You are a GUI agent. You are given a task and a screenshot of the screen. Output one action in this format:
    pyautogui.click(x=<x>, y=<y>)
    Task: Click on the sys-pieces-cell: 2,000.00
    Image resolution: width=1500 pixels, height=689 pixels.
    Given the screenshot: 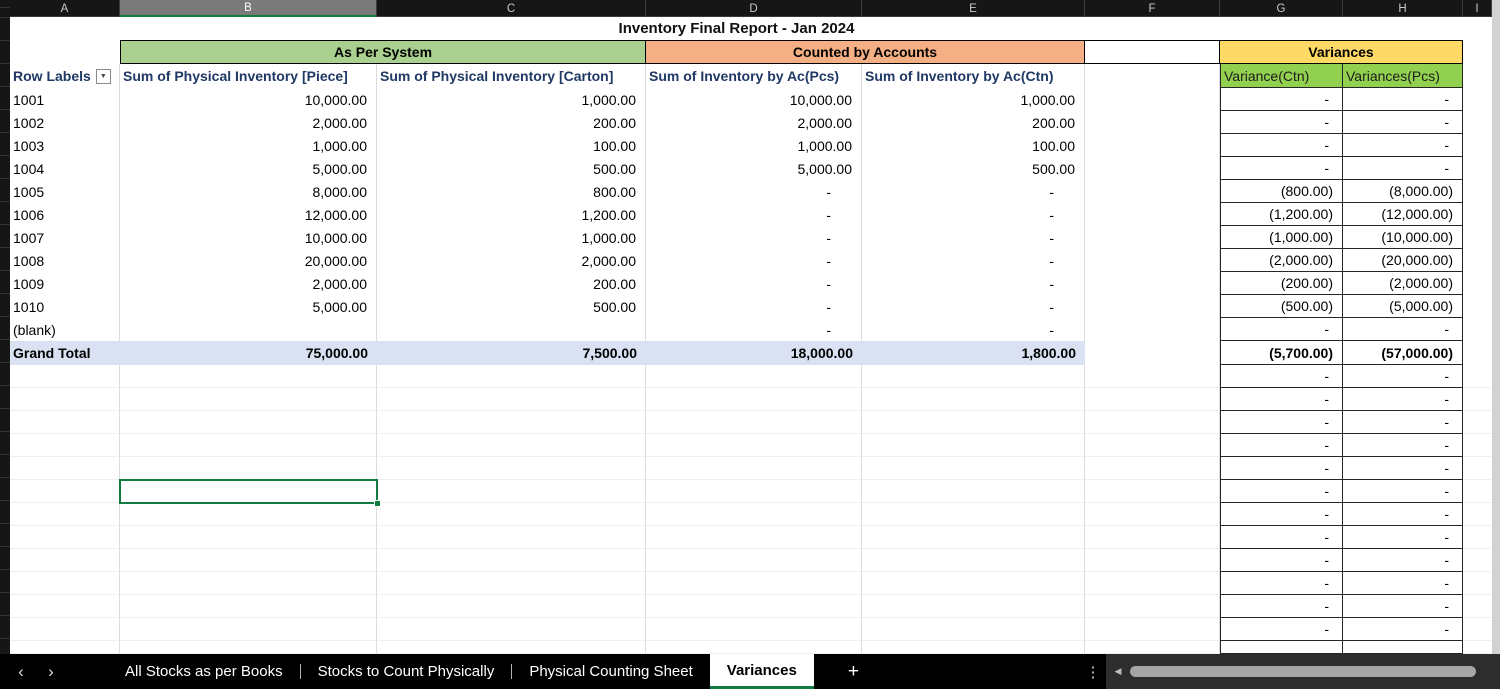 What is the action you would take?
    pyautogui.click(x=248, y=122)
    